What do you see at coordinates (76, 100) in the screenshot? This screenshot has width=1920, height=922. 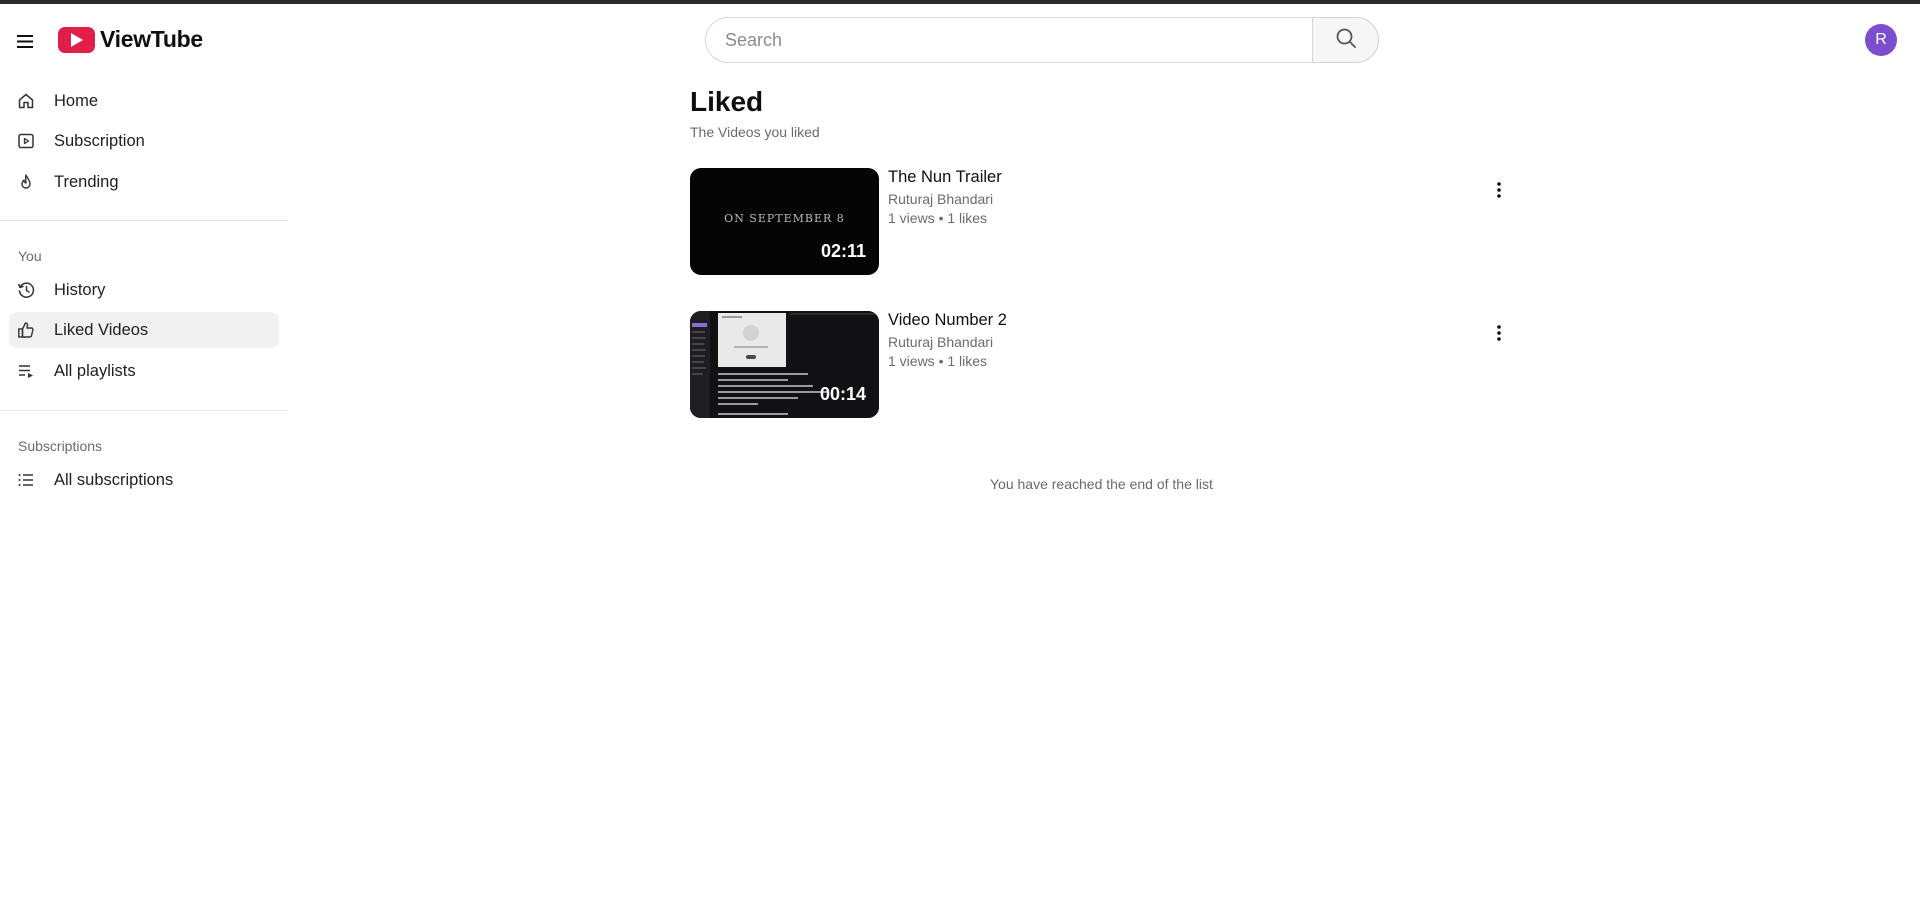 I see `sidebar-item-label: Home` at bounding box center [76, 100].